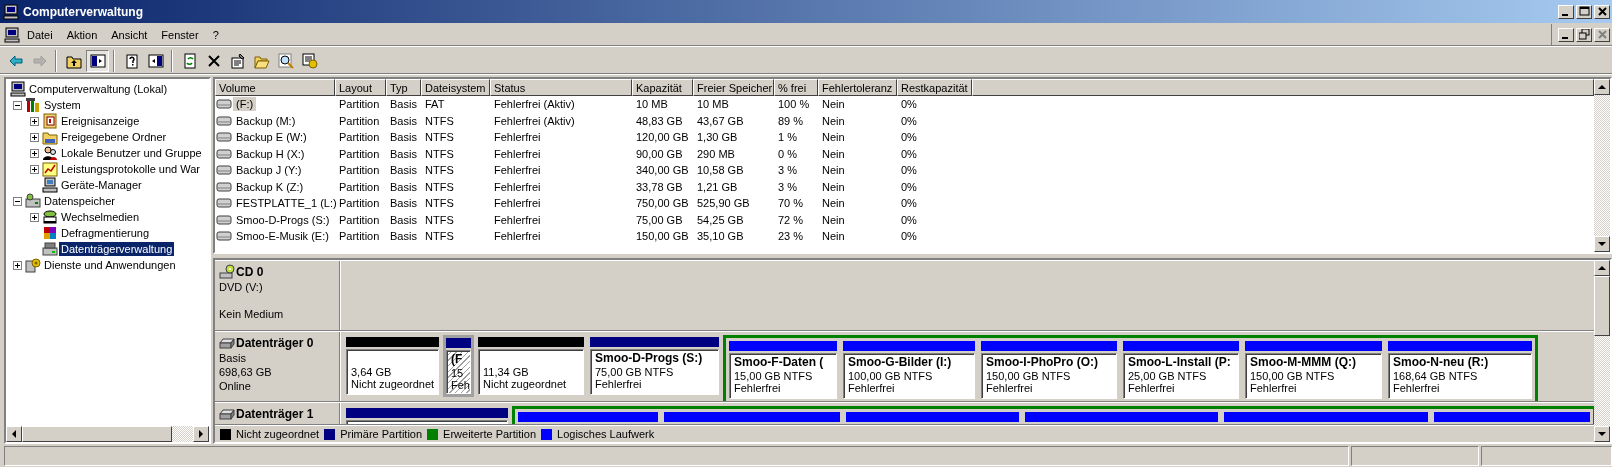 This screenshot has height=467, width=1612. I want to click on disk-name: Datenträger 1, so click(275, 413).